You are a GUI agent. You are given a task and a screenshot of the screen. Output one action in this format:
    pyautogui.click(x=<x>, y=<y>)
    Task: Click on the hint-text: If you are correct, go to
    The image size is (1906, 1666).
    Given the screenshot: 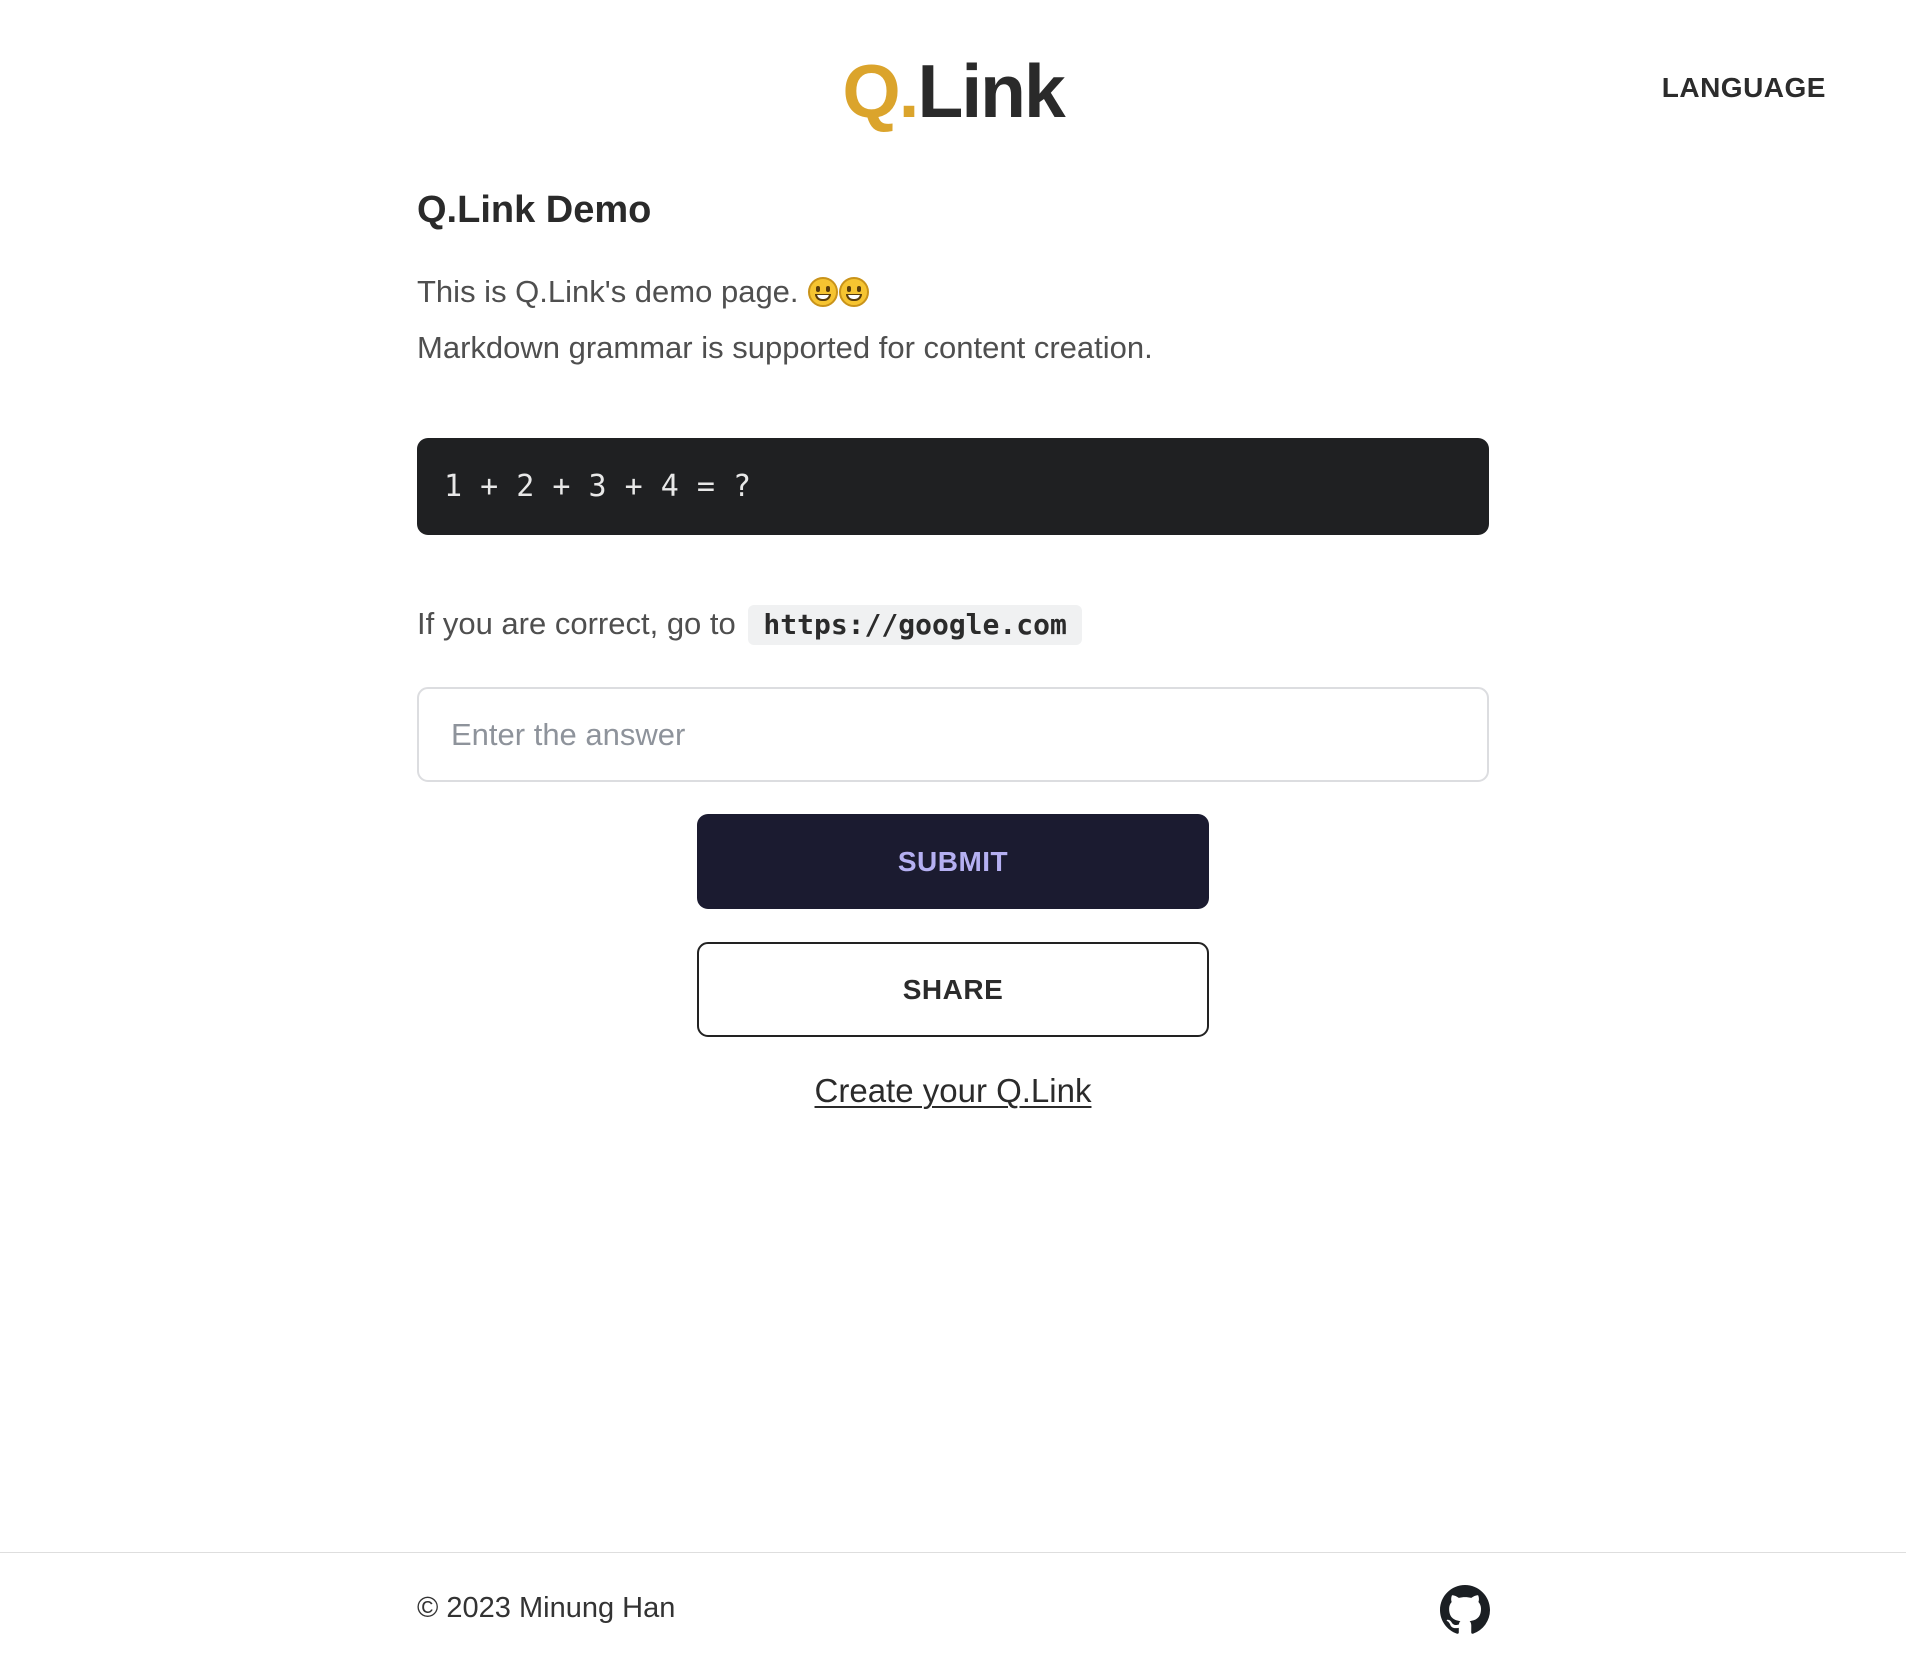 What is the action you would take?
    pyautogui.click(x=576, y=623)
    